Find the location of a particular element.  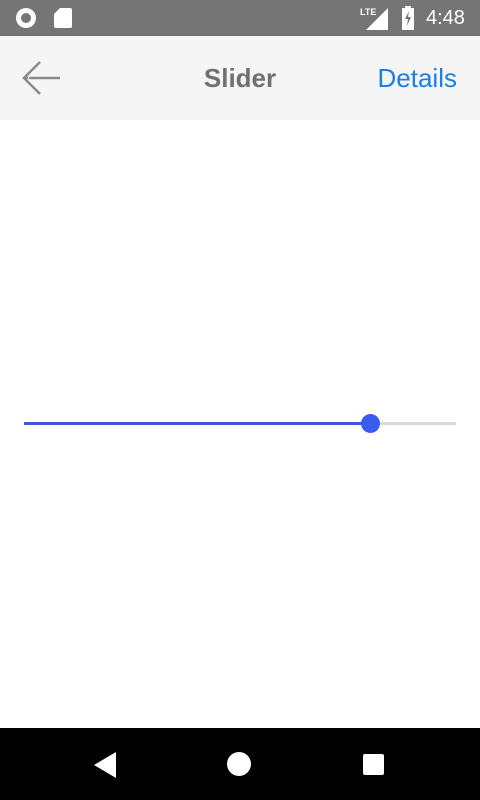

details-link: Details is located at coordinates (417, 78).